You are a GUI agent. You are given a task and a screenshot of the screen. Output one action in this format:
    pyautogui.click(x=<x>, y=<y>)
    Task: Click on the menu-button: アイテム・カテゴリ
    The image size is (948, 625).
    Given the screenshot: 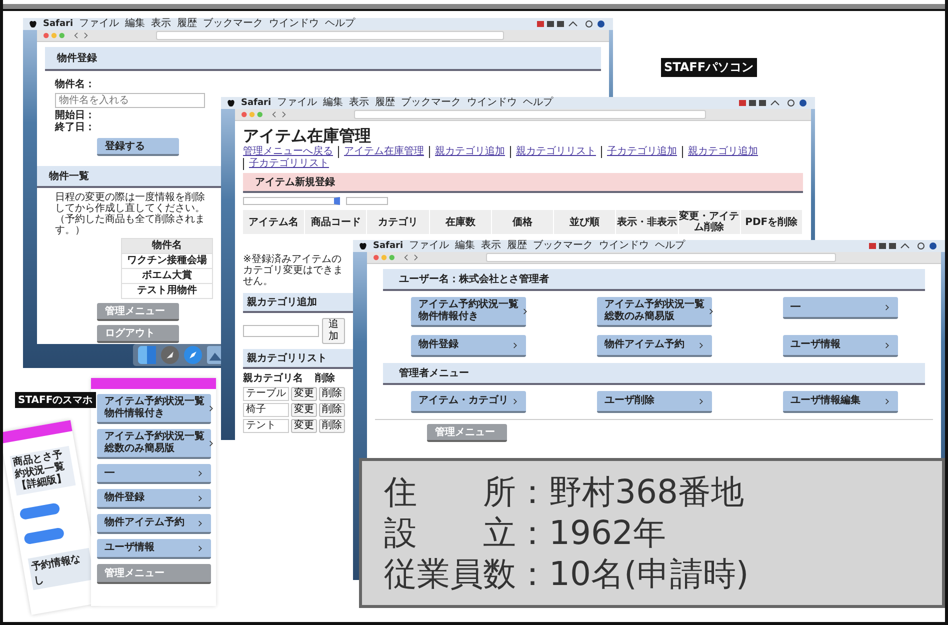 What is the action you would take?
    pyautogui.click(x=468, y=402)
    